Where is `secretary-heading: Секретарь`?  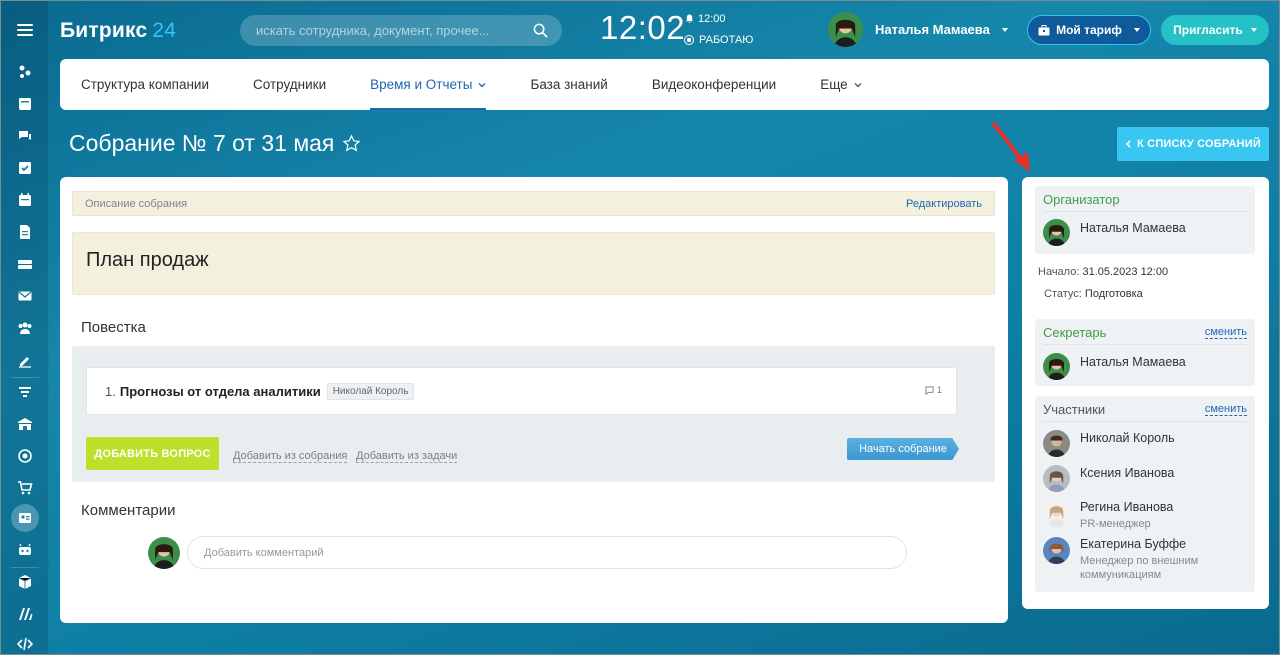 secretary-heading: Секретарь is located at coordinates (1075, 332).